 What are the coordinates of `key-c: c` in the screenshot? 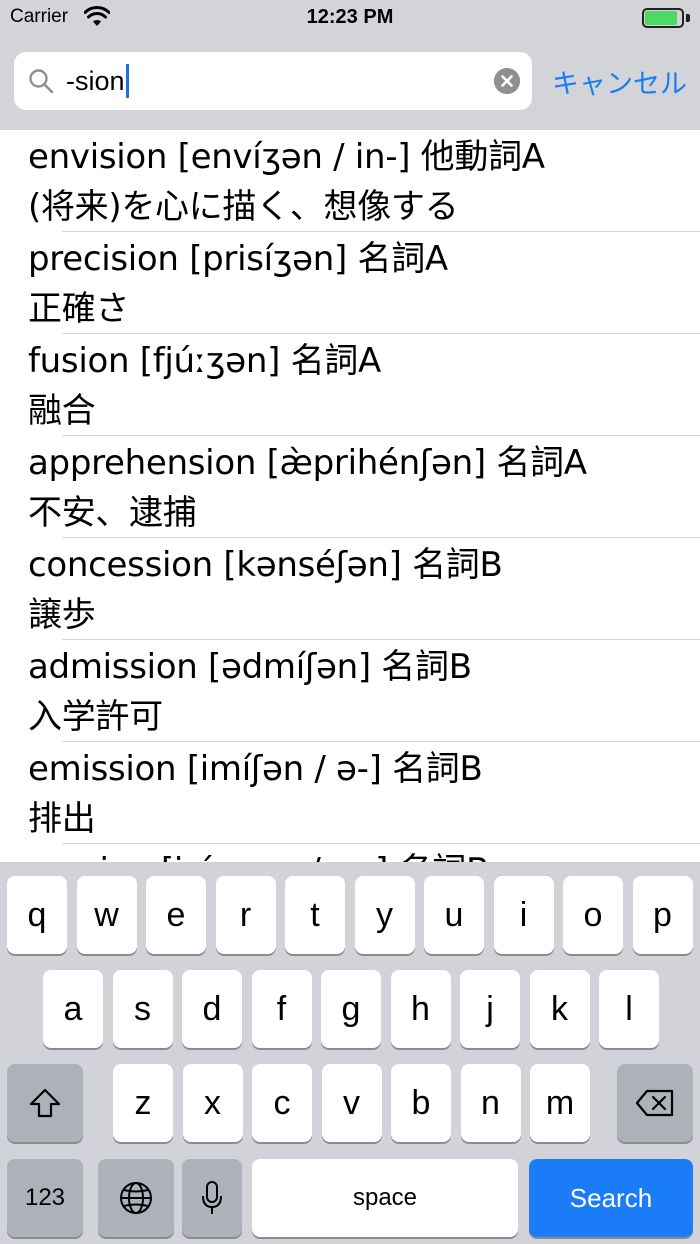 It's located at (282, 1103).